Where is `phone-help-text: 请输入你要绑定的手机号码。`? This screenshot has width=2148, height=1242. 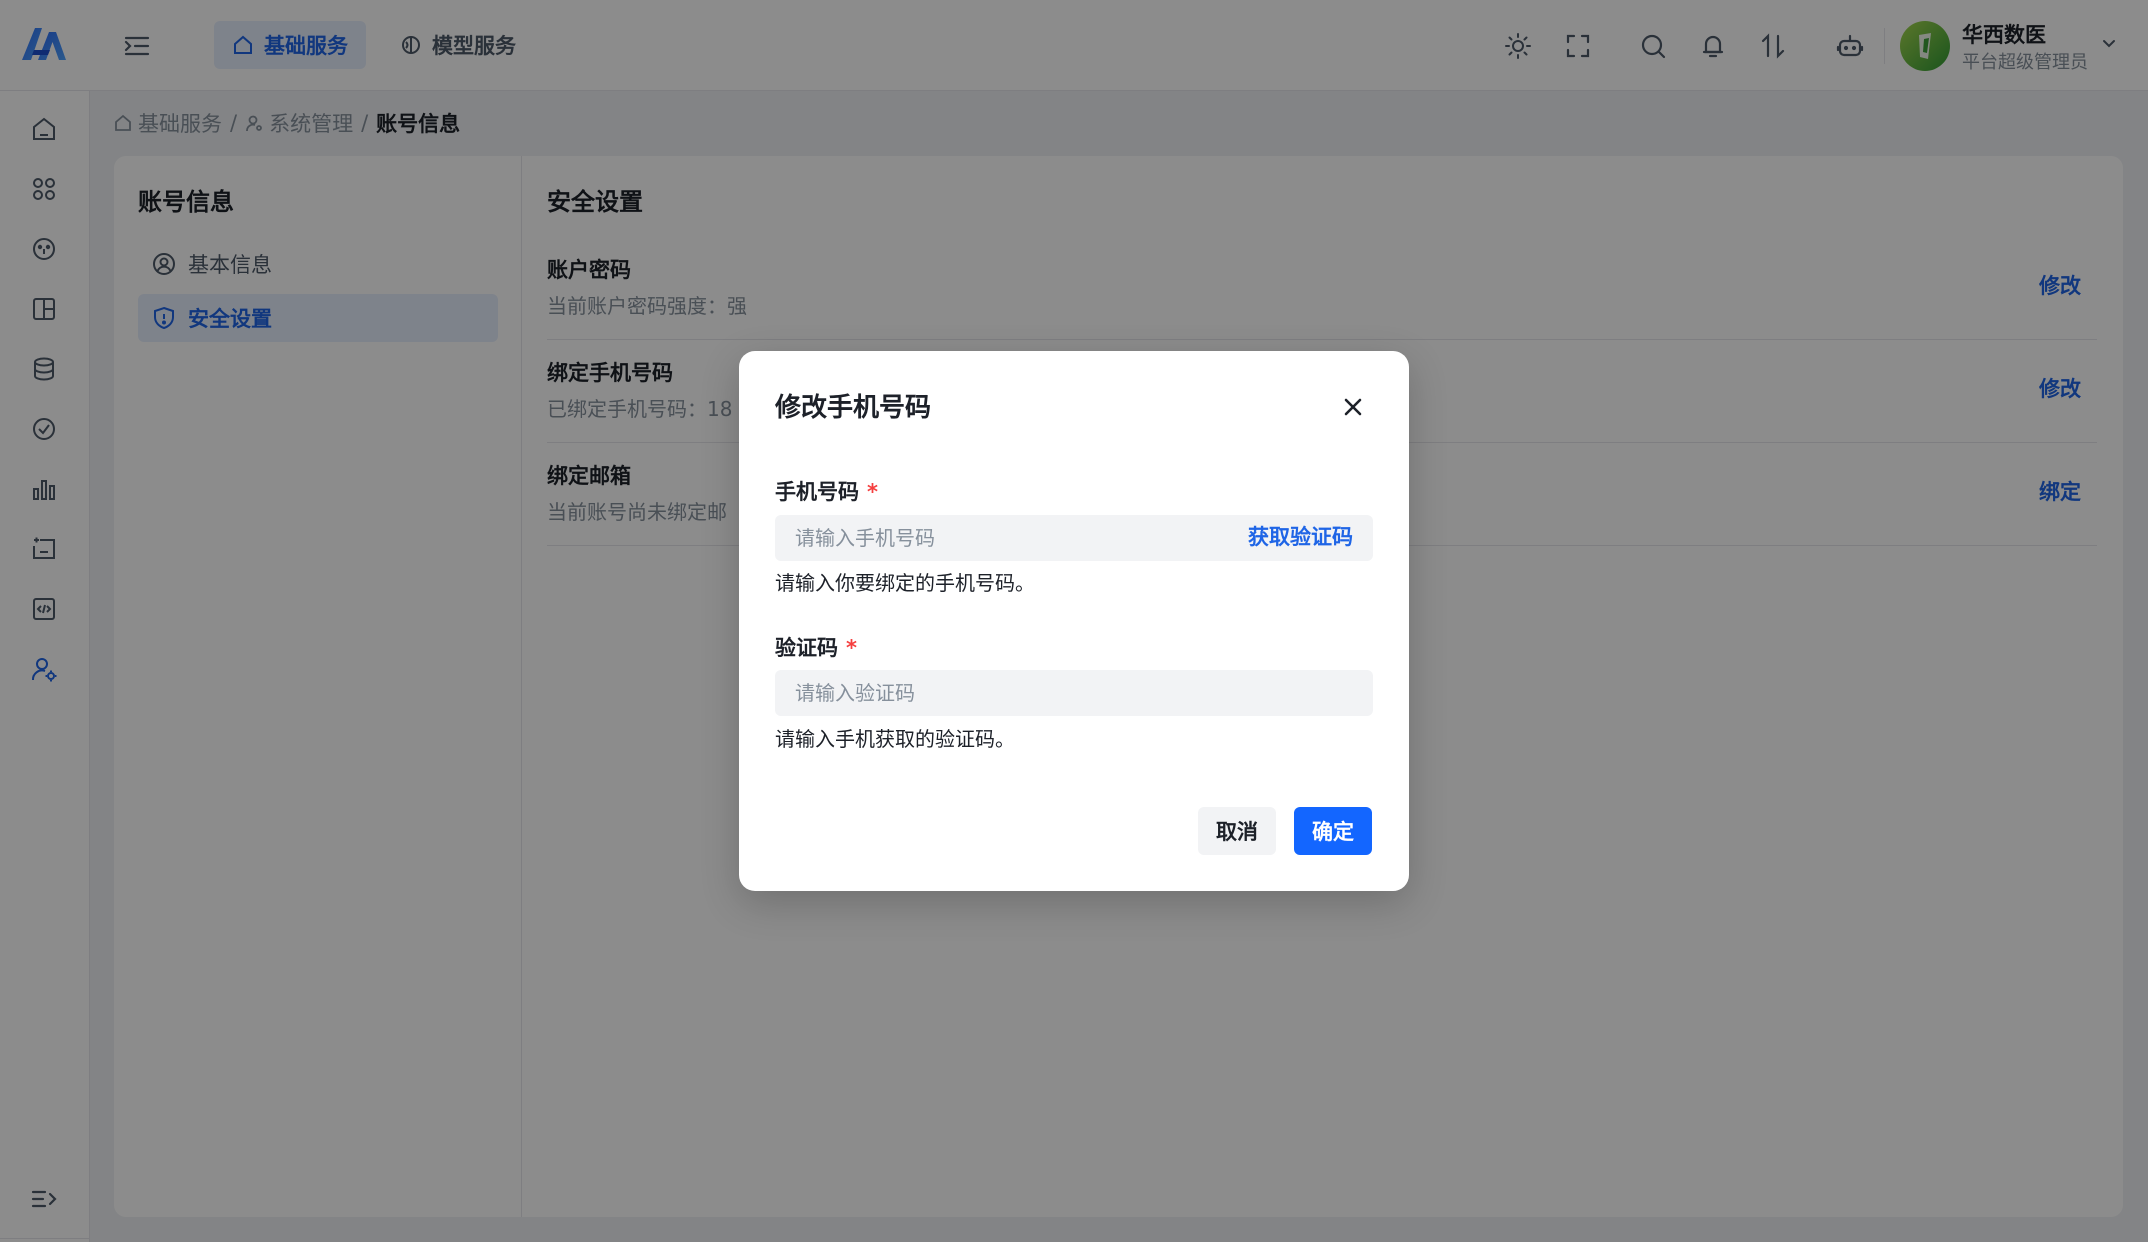
phone-help-text: 请输入你要绑定的手机号码。 is located at coordinates (905, 583).